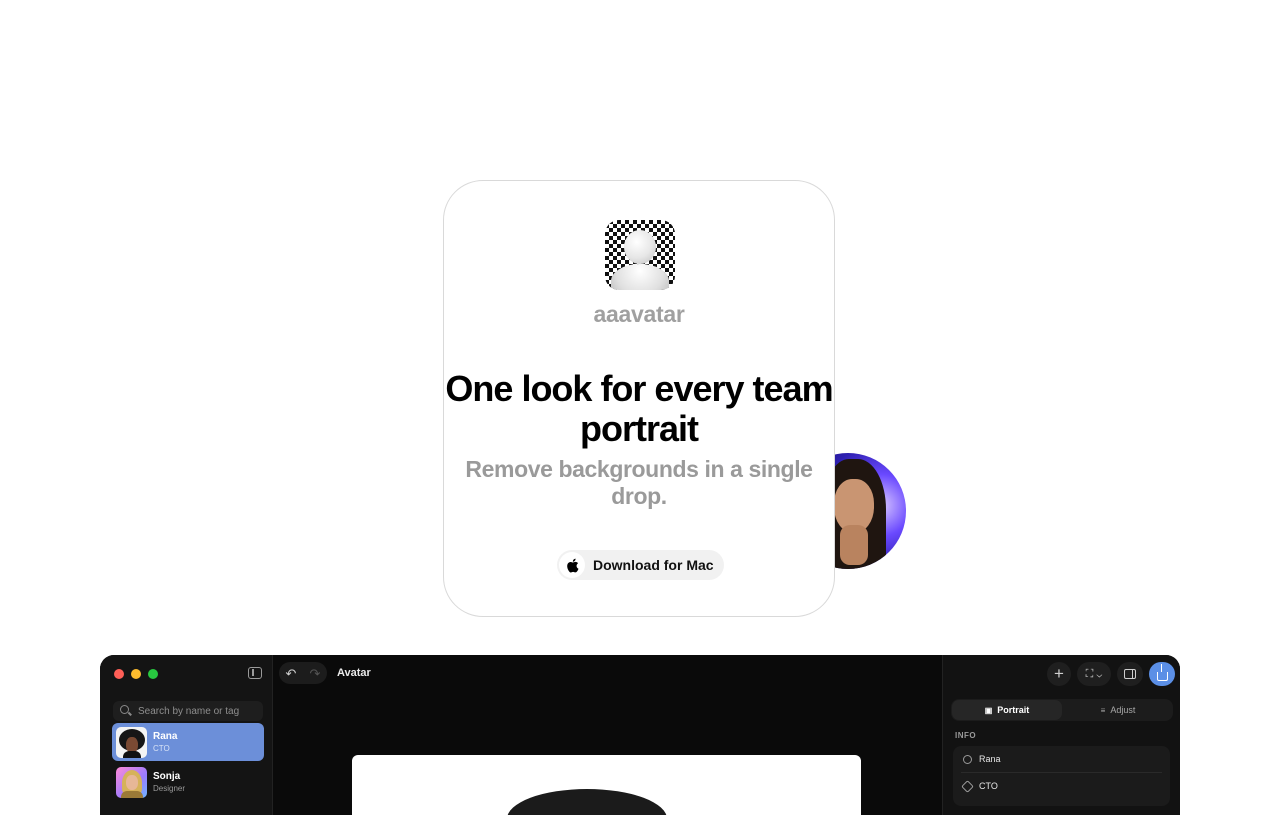 This screenshot has height=815, width=1280. What do you see at coordinates (119, 674) in the screenshot?
I see `close-window-button` at bounding box center [119, 674].